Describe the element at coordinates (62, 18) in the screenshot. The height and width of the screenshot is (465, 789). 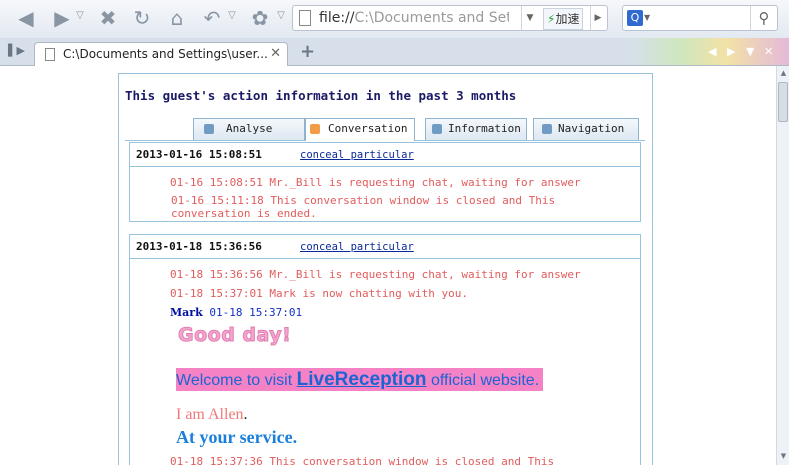
I see `forward-icon: ▶` at that location.